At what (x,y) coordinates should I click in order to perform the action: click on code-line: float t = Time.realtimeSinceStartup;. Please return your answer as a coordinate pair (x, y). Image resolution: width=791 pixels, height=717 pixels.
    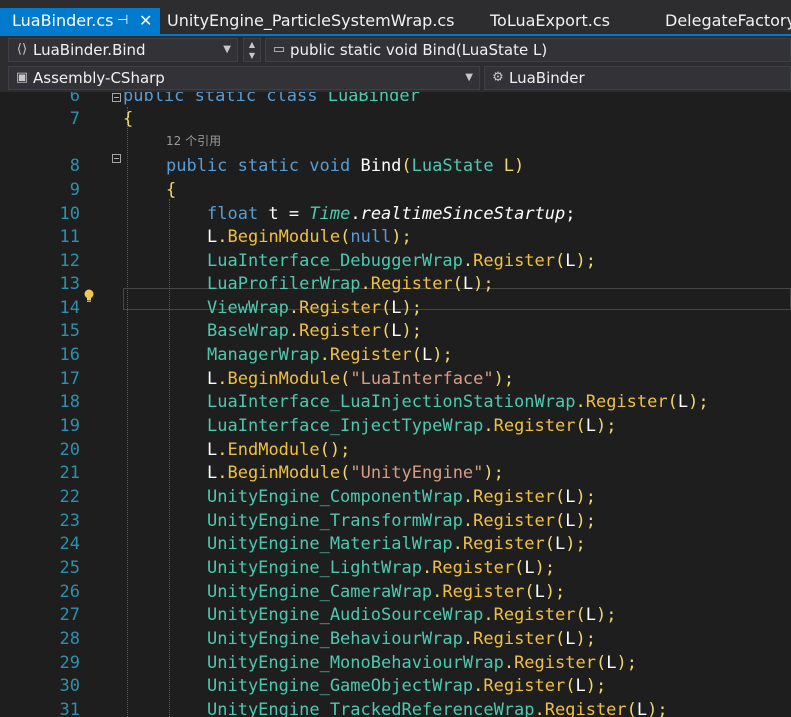
    Looking at the image, I should click on (391, 214).